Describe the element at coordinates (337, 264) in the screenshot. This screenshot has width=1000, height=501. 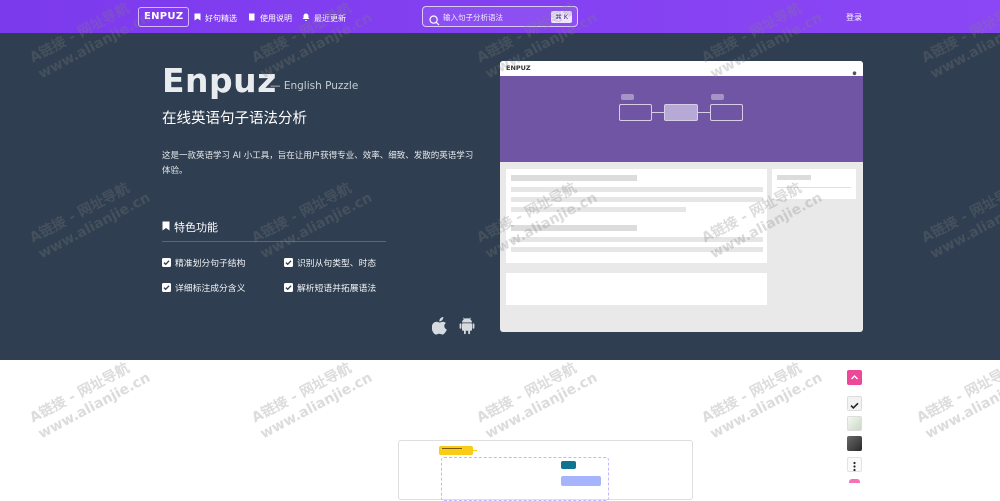
I see `feature-label: 识别从句类型、时态` at that location.